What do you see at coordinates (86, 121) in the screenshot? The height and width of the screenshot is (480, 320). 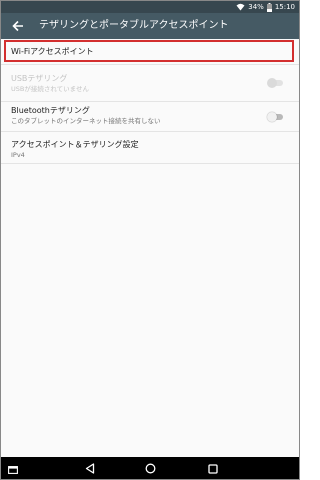 I see `bluetooth-tethering-summary: このタブレットのインターネット接続を共有しない` at bounding box center [86, 121].